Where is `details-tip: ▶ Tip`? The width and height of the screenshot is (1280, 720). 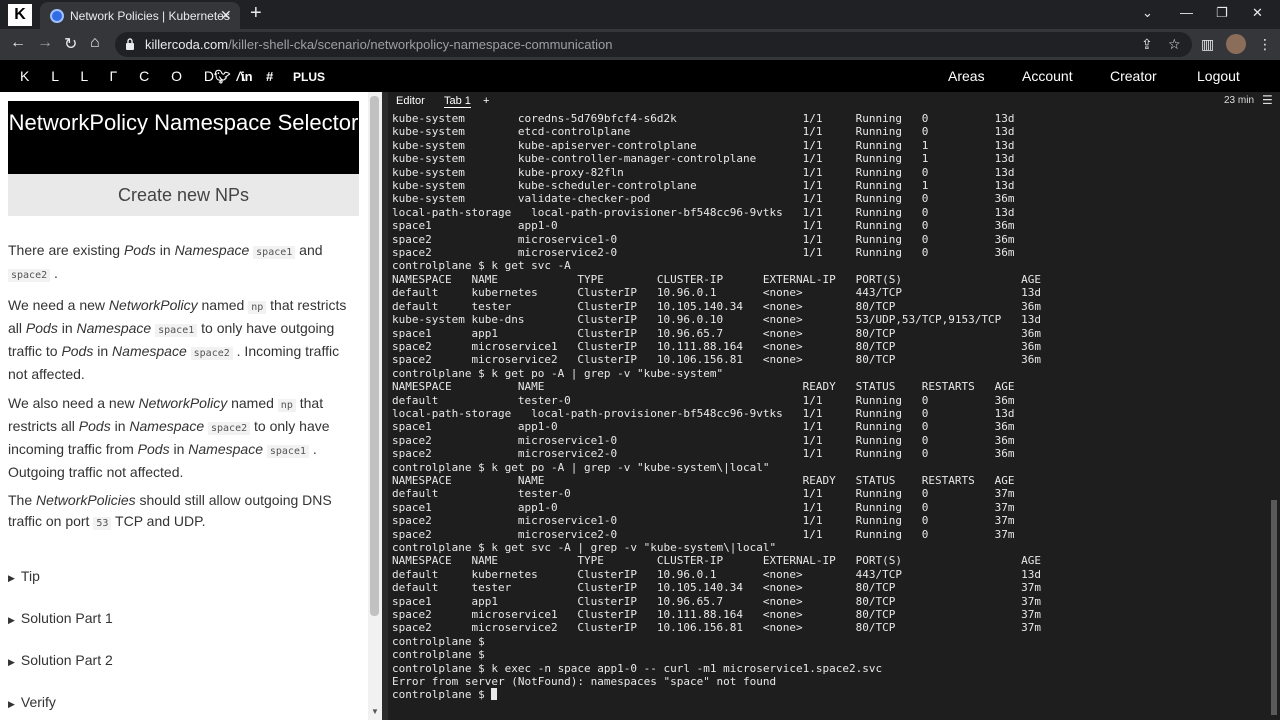 details-tip: ▶ Tip is located at coordinates (24, 576).